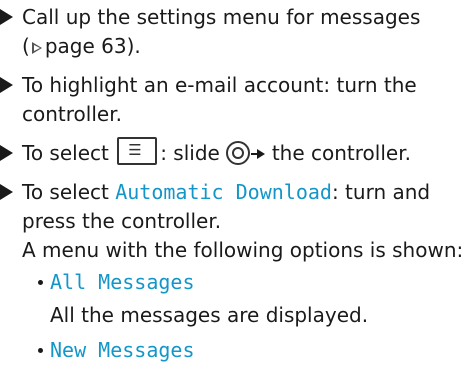 Image resolution: width=462 pixels, height=367 pixels. I want to click on page-reference-link: page 63, so click(86, 46).